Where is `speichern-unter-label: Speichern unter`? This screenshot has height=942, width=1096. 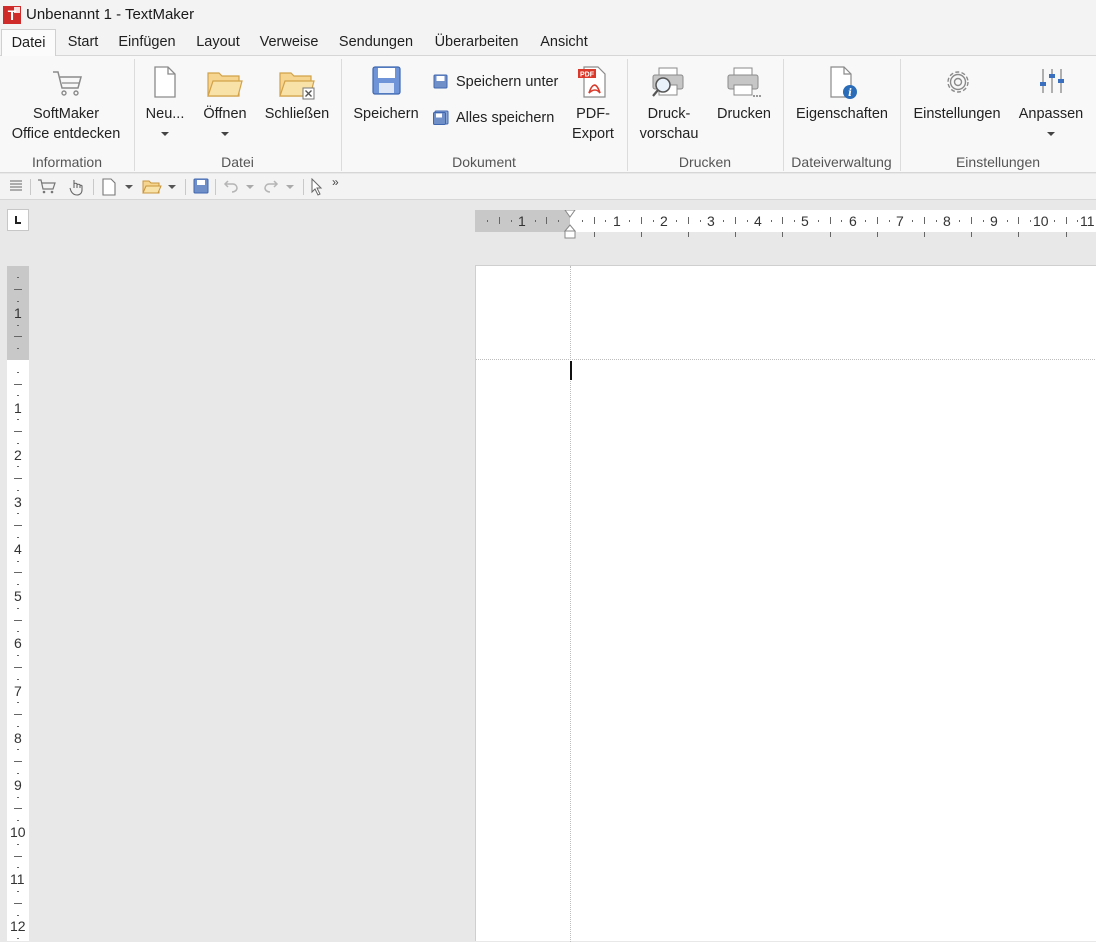 speichern-unter-label: Speichern unter is located at coordinates (507, 82).